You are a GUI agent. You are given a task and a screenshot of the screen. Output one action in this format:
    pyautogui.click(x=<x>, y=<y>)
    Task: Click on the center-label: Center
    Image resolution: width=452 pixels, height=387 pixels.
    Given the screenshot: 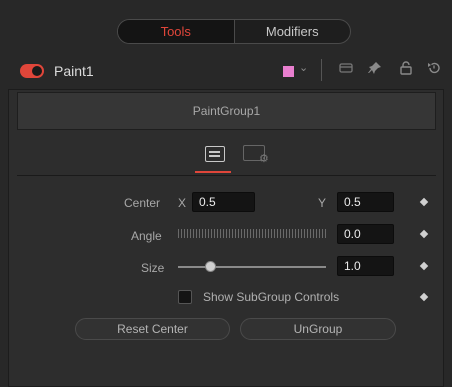 What is the action you would take?
    pyautogui.click(x=142, y=203)
    